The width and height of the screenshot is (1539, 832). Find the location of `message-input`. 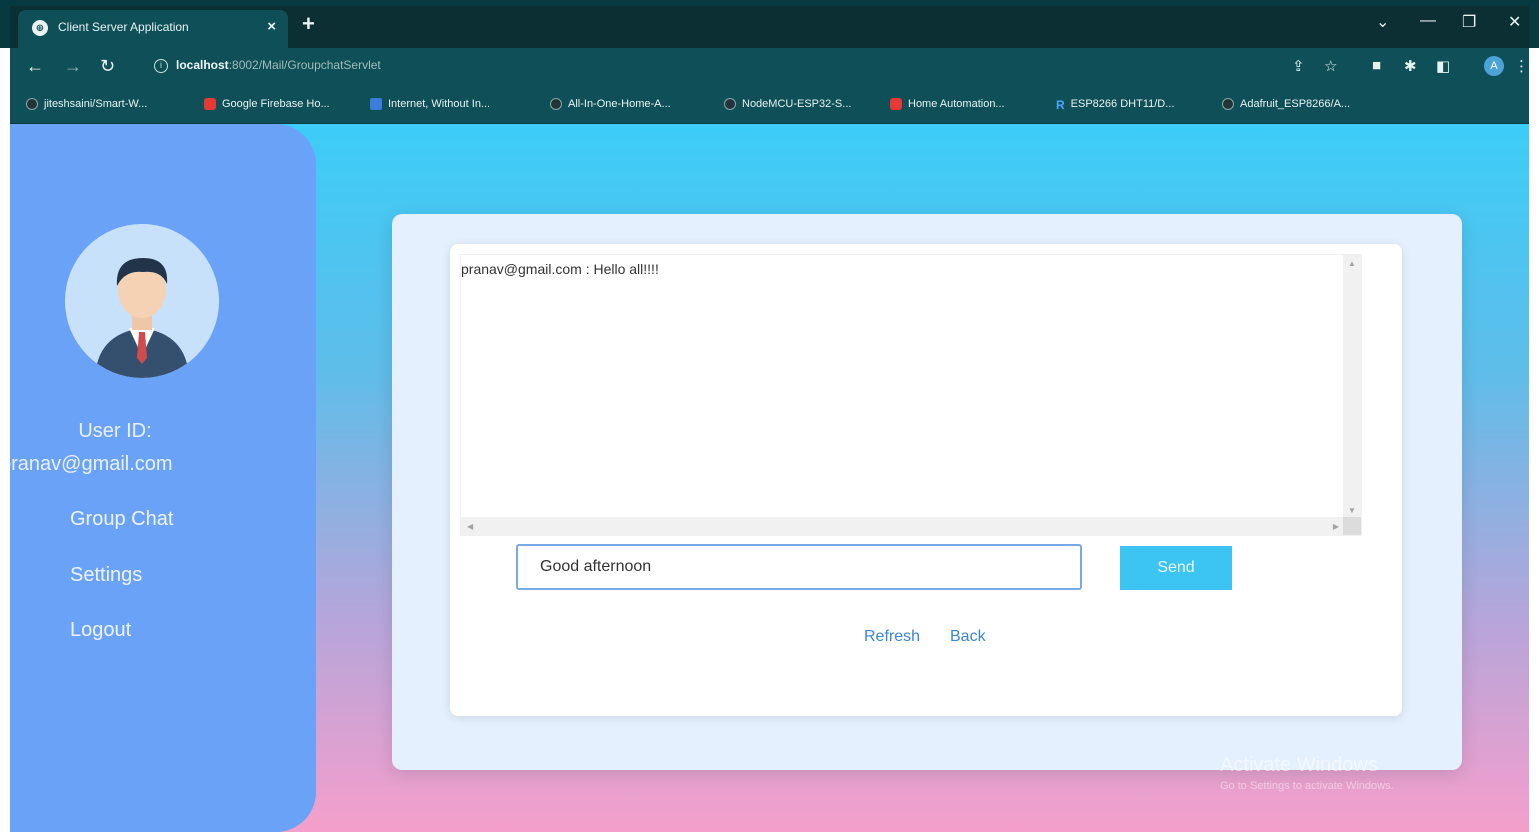

message-input is located at coordinates (799, 567).